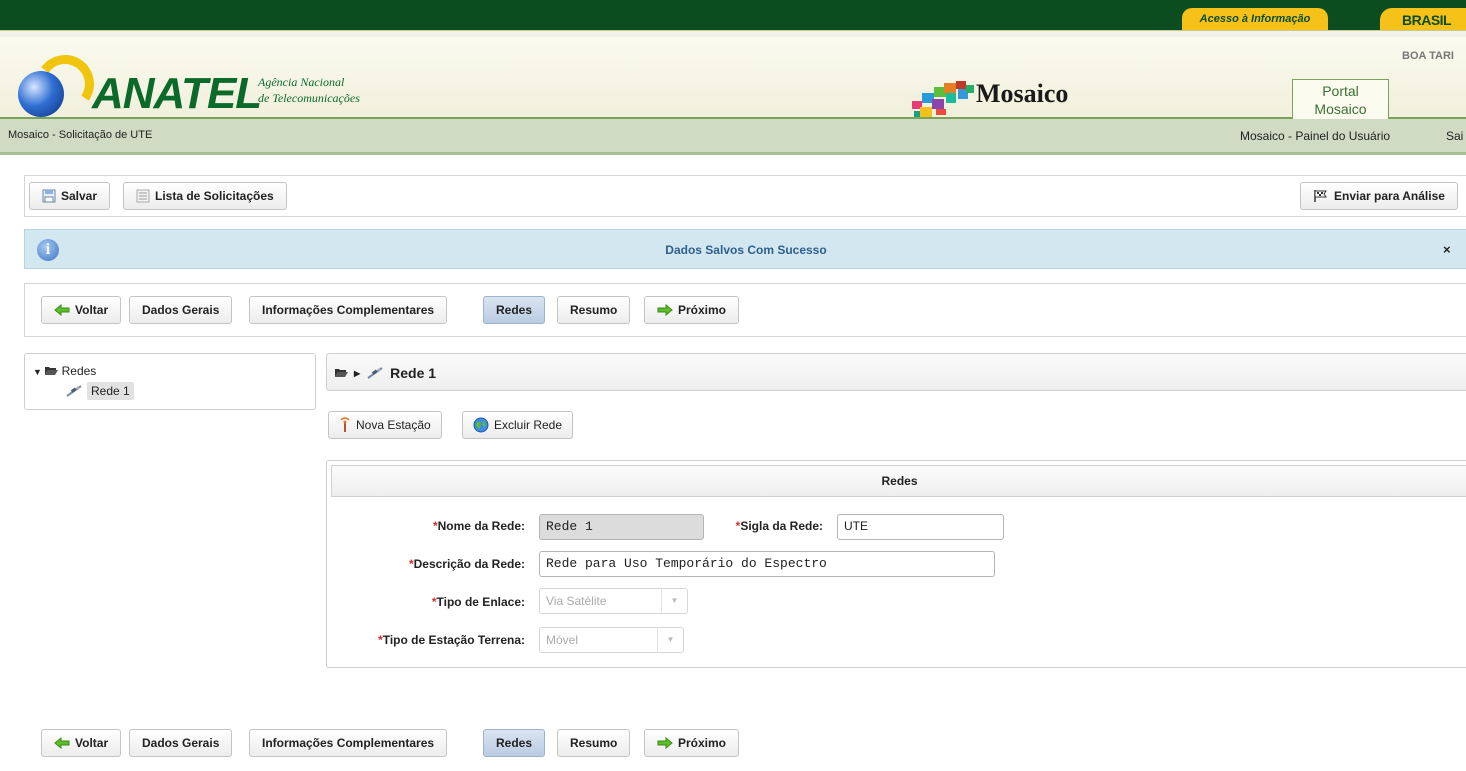 Image resolution: width=1466 pixels, height=771 pixels. I want to click on save-button: Salvar, so click(70, 196).